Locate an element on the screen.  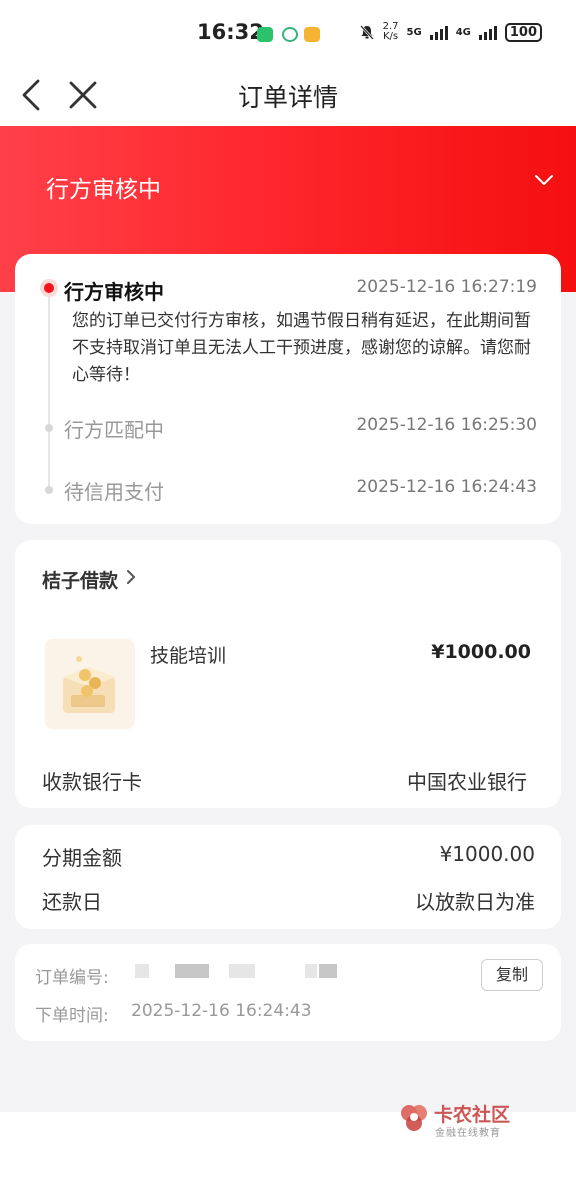
order-time-value: 2025-12-16 16:24:43 is located at coordinates (221, 1011).